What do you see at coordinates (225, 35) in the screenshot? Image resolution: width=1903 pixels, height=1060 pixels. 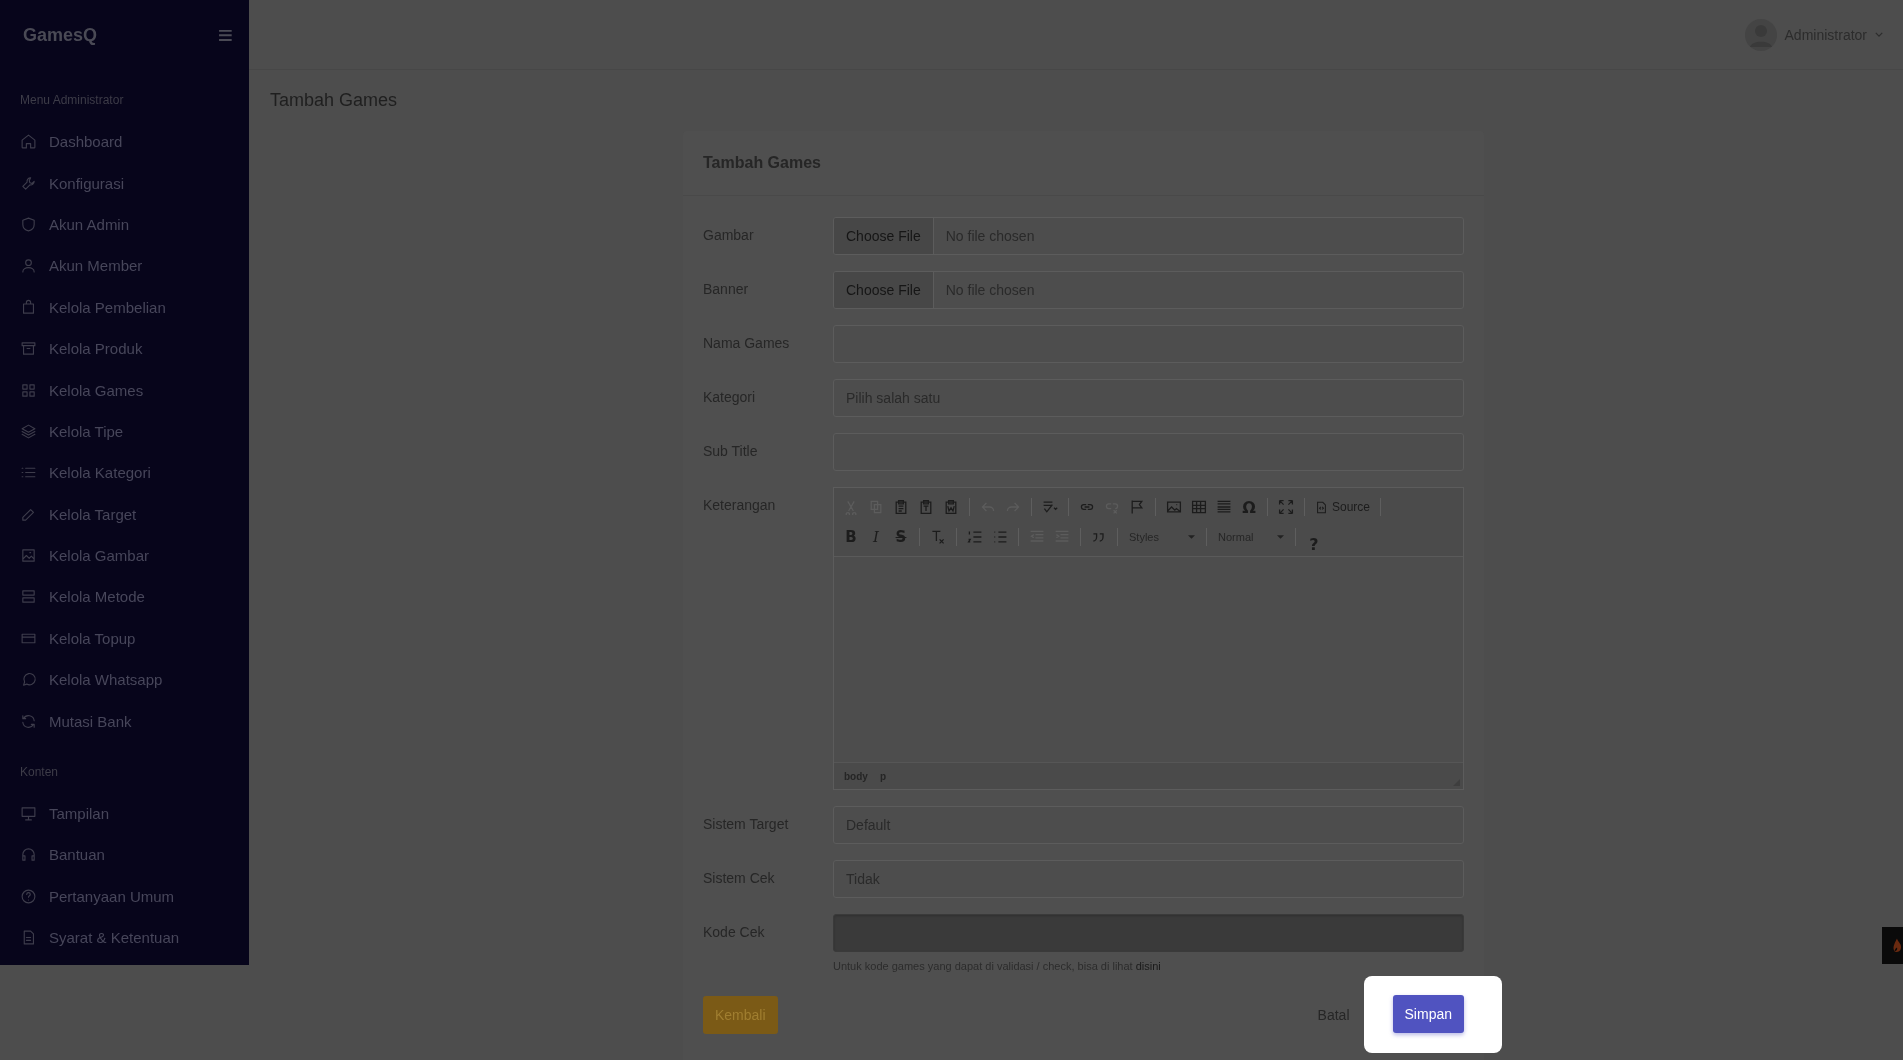 I see `menu-icon: ≡` at bounding box center [225, 35].